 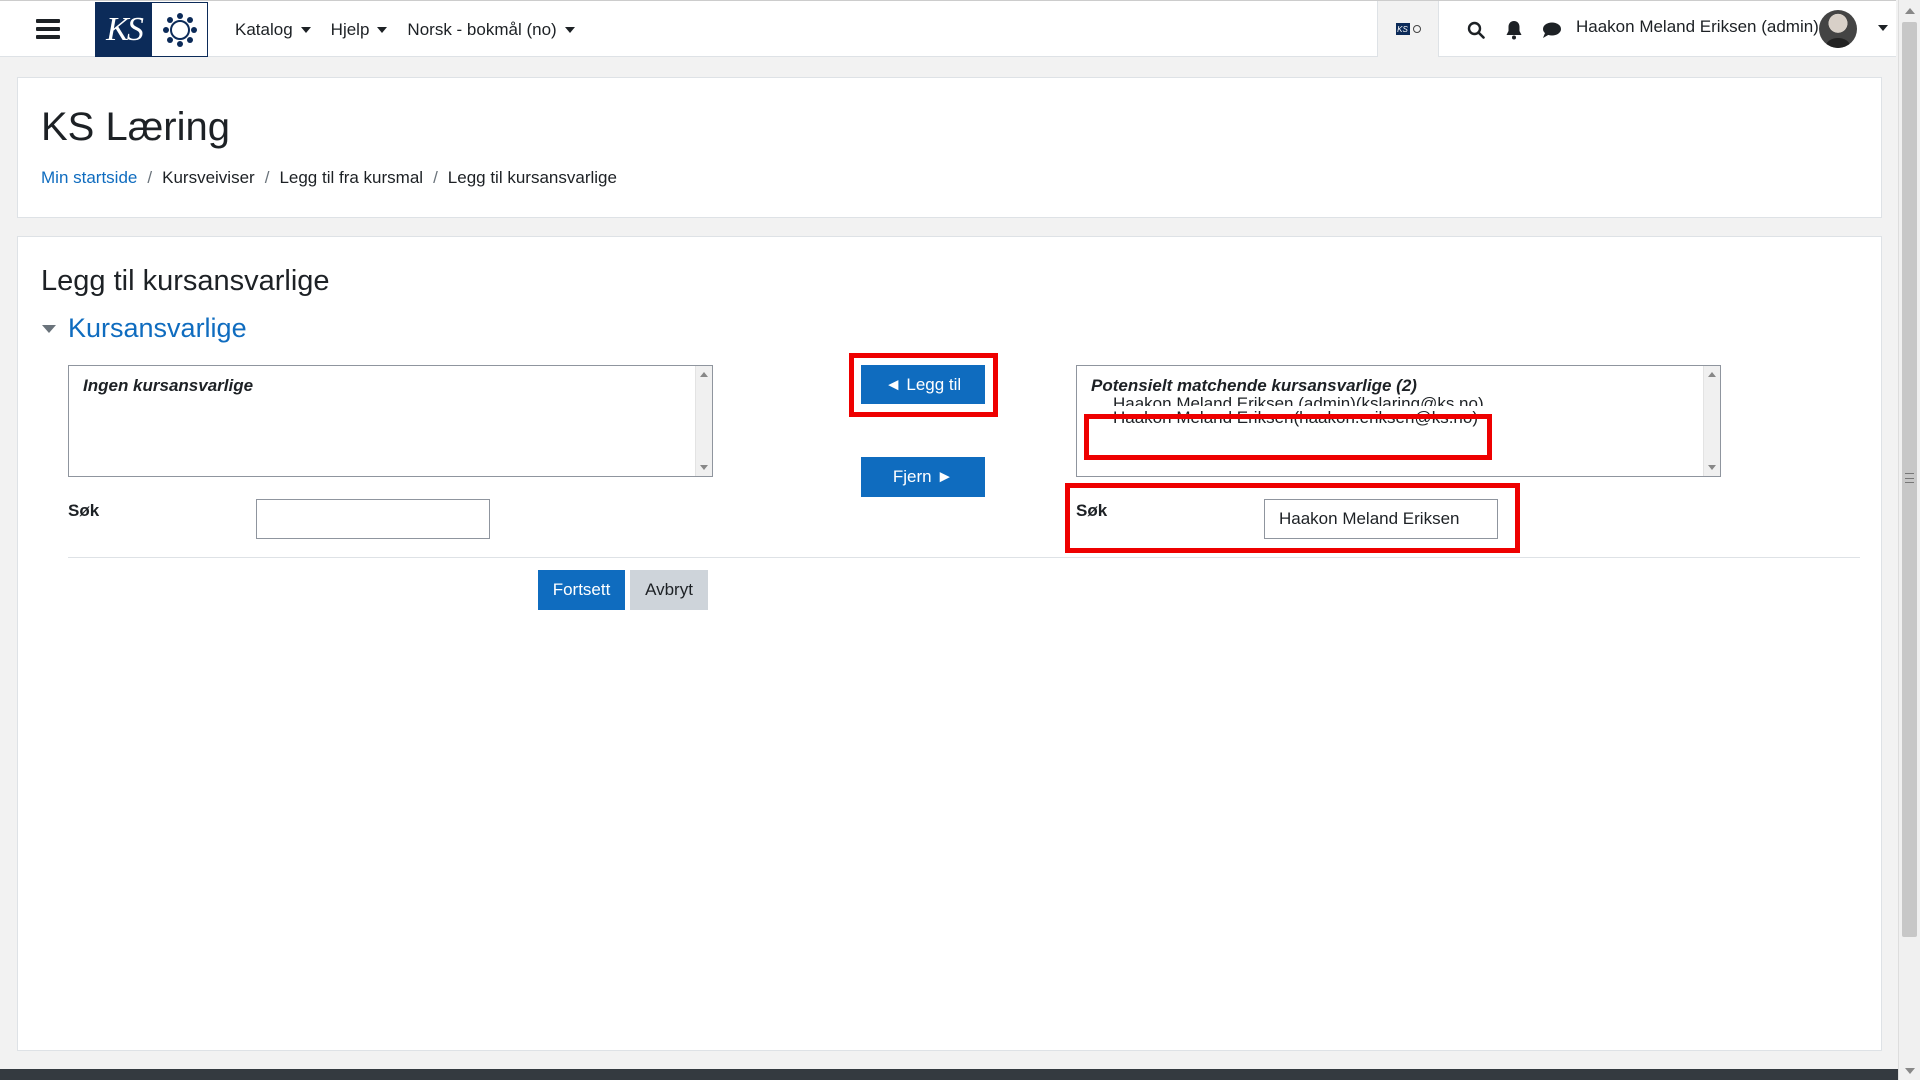 I want to click on mini-ks-logo: KS, so click(x=1402, y=29).